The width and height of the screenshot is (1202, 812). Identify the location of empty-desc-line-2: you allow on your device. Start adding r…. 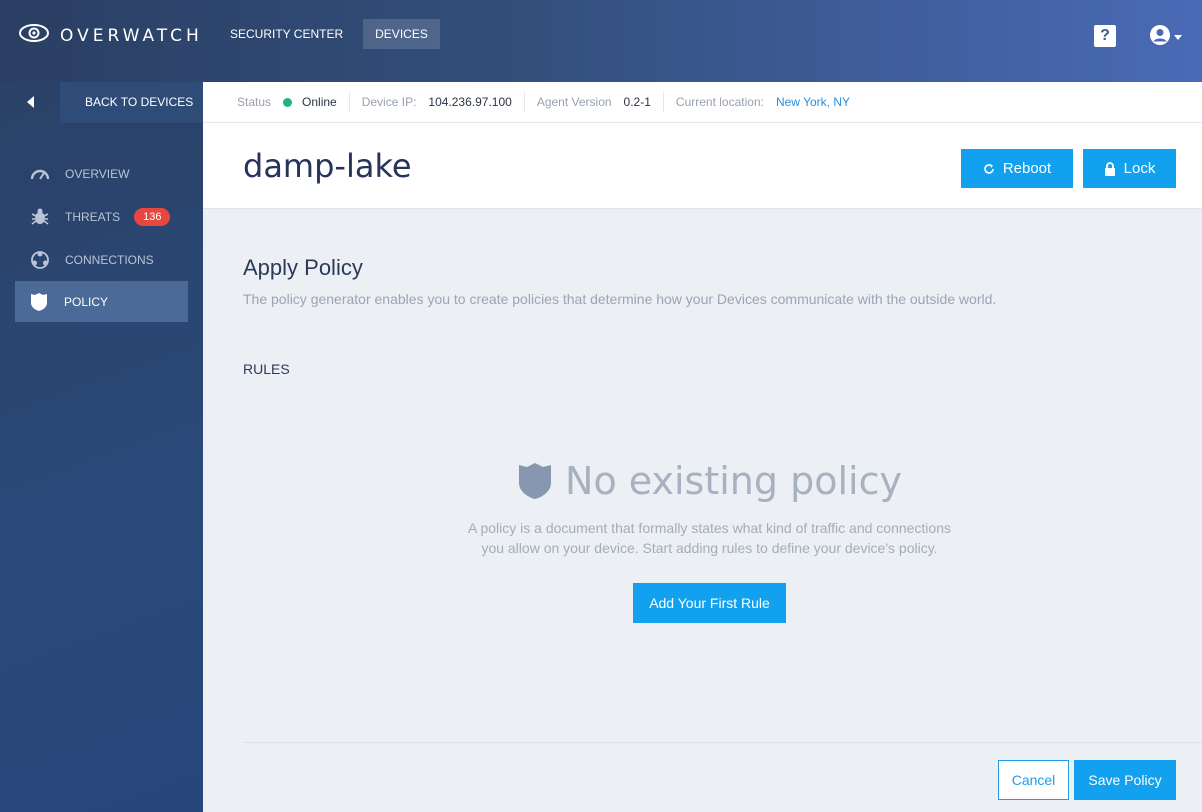
(709, 548).